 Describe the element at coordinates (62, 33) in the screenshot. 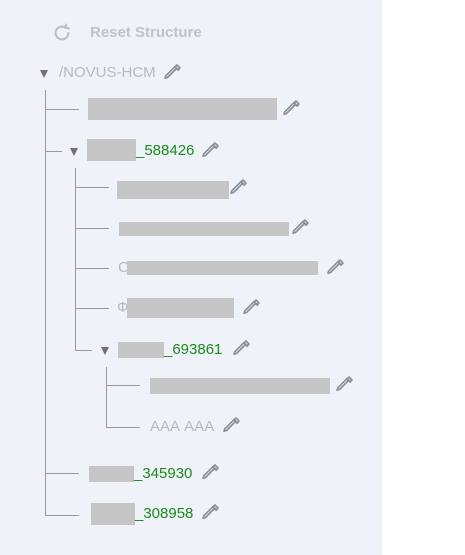

I see `refresh-icon` at that location.